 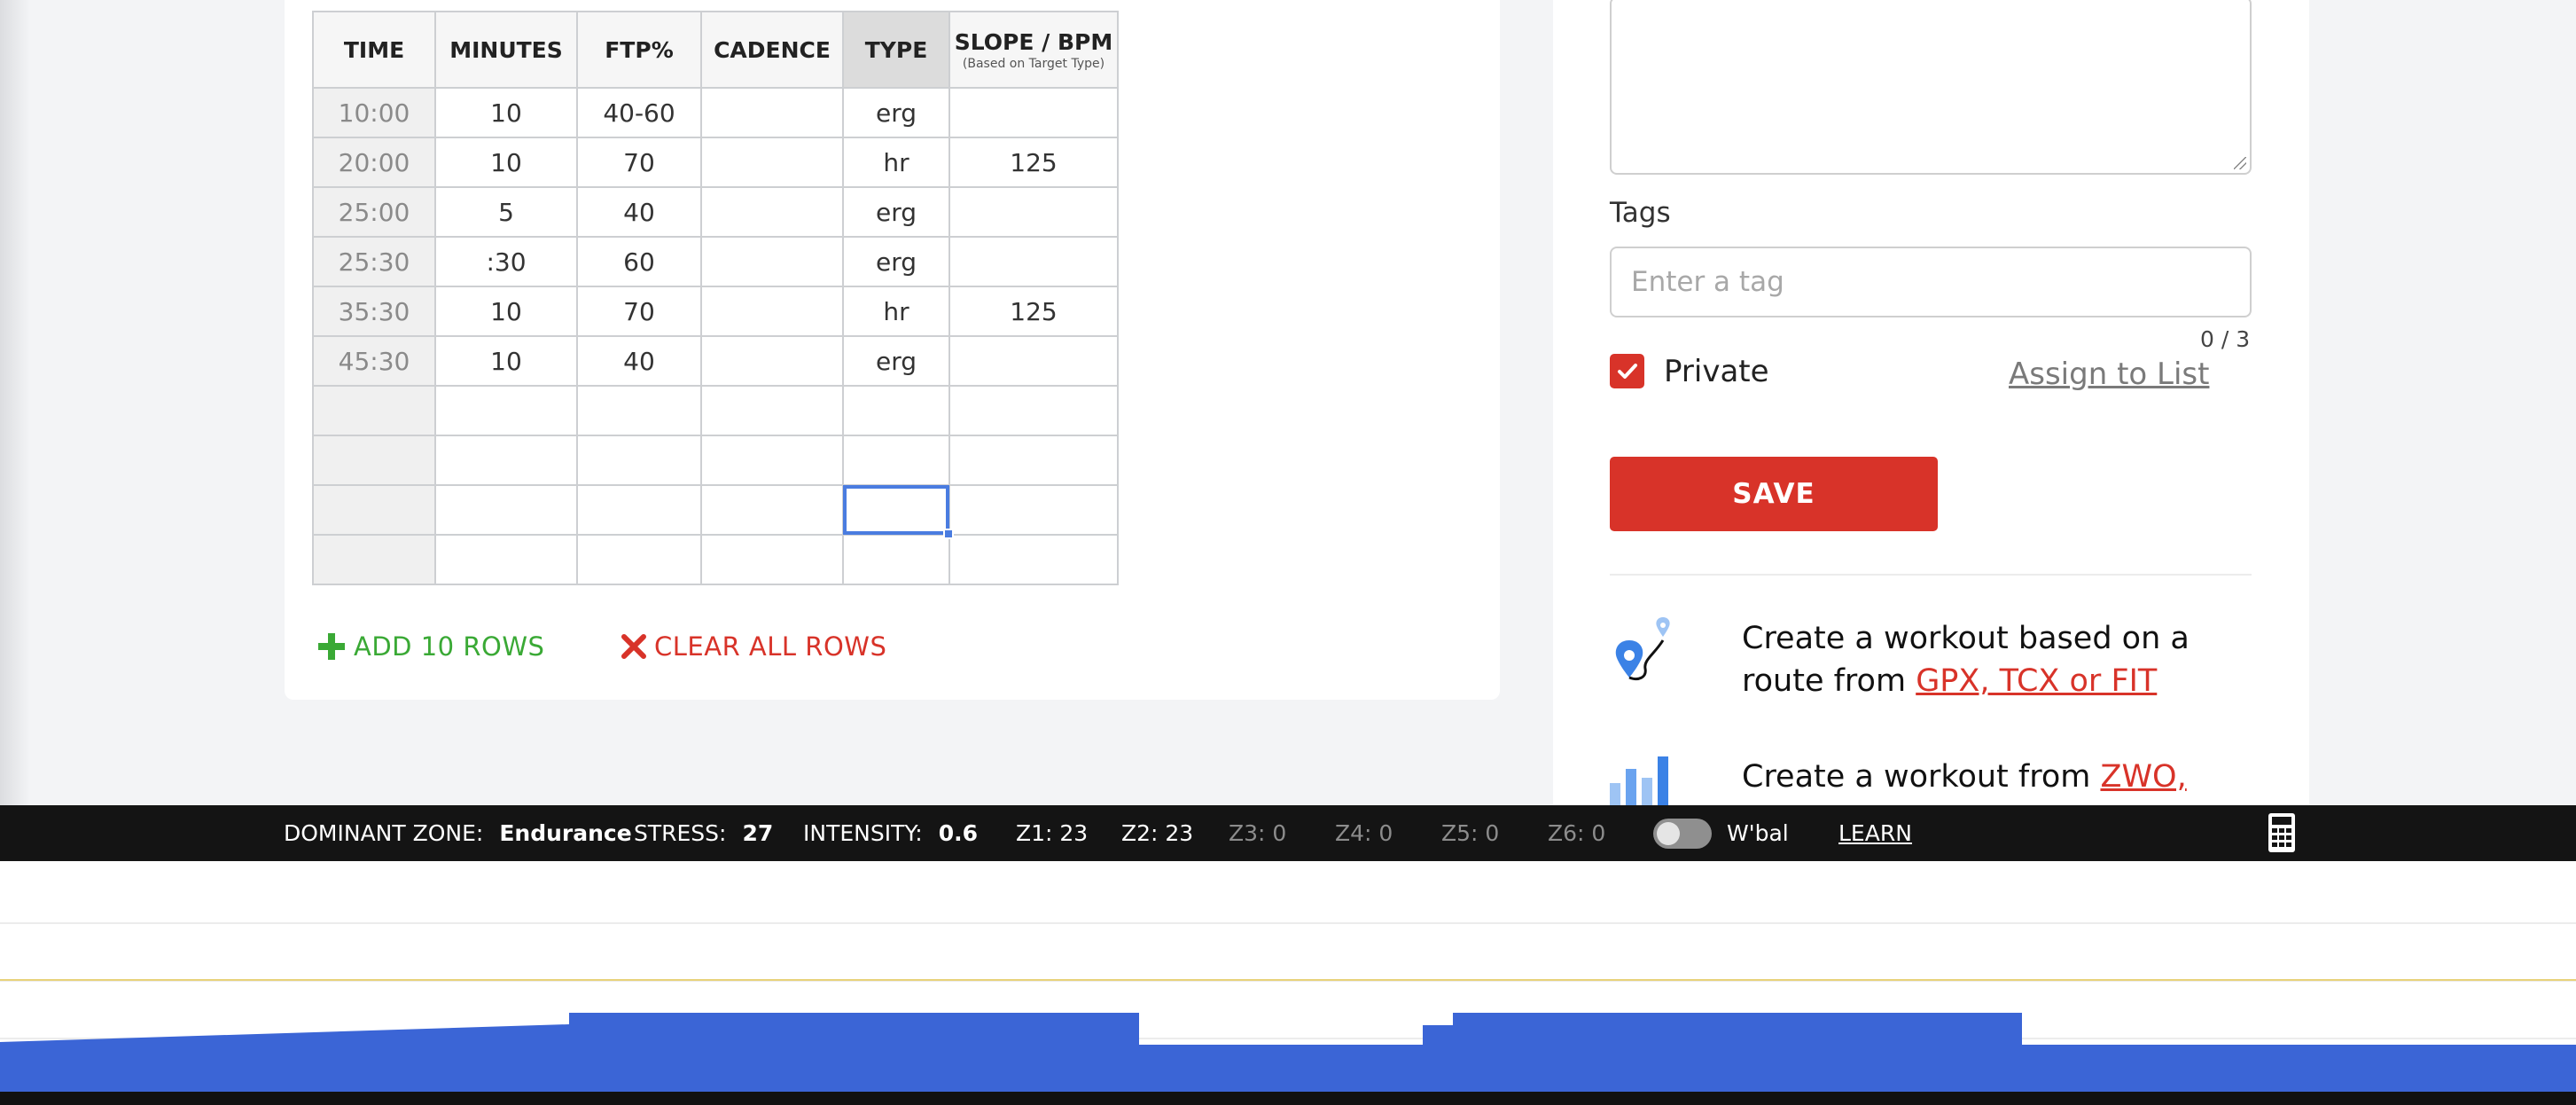 I want to click on learn-link: LEARN, so click(x=1875, y=833).